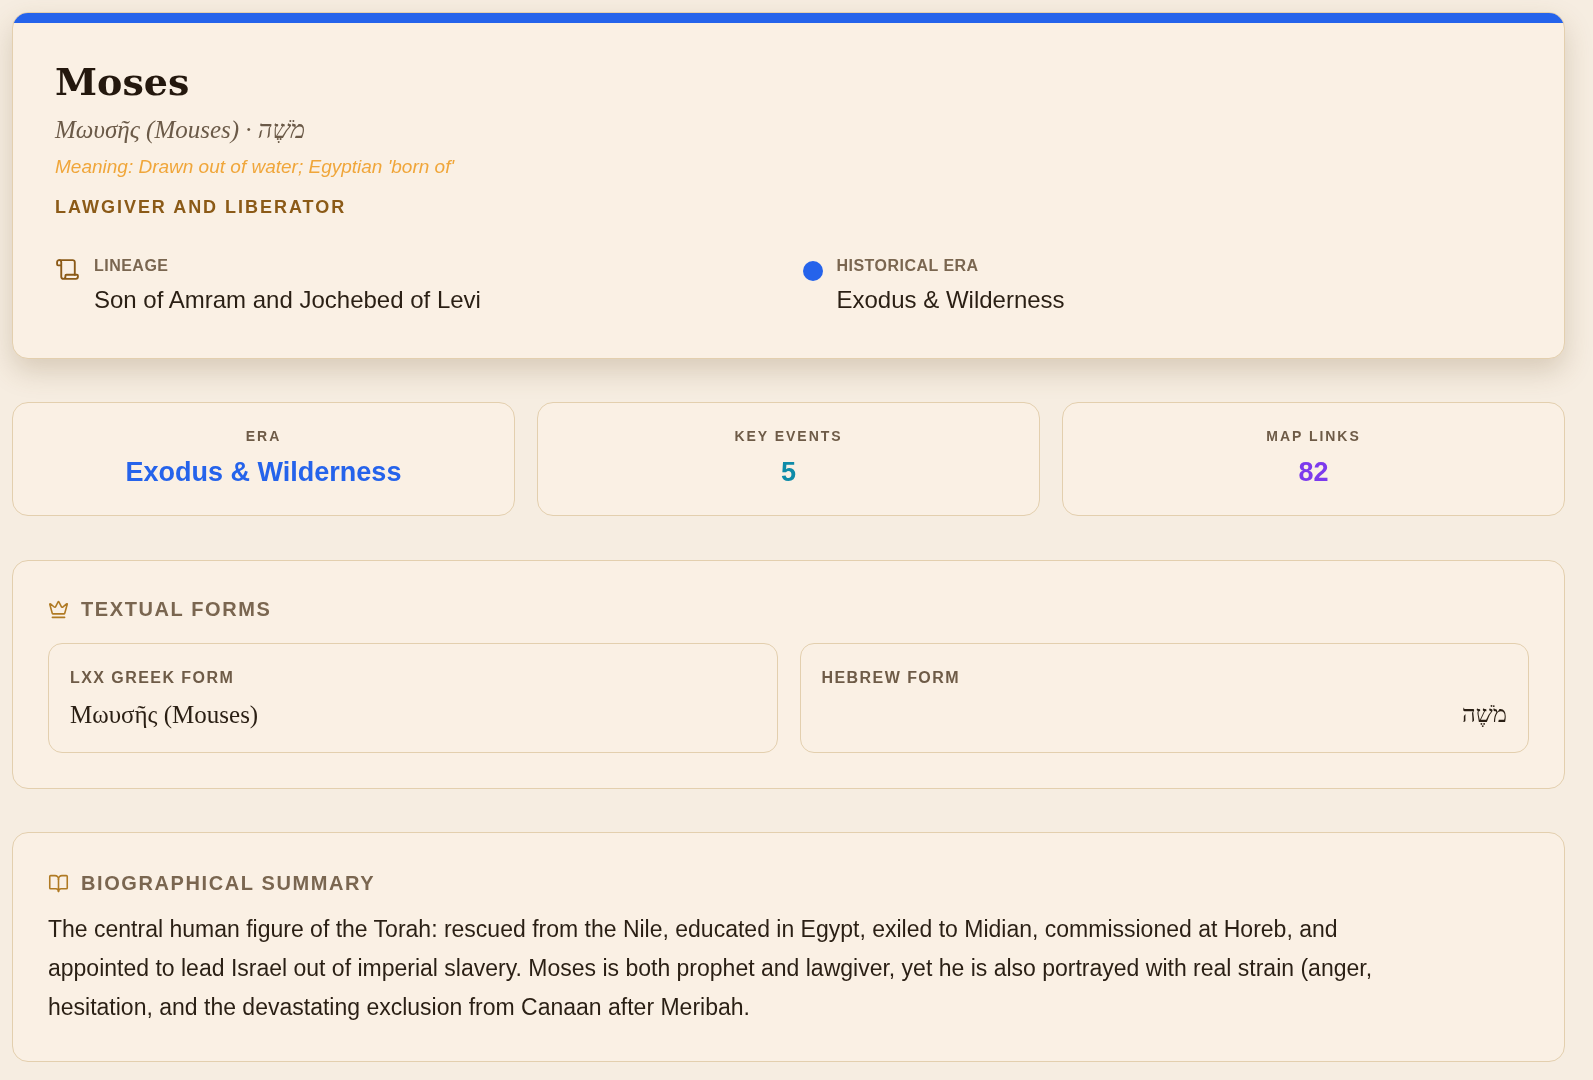  Describe the element at coordinates (891, 678) in the screenshot. I see `form-label: HEBREW FORM` at that location.